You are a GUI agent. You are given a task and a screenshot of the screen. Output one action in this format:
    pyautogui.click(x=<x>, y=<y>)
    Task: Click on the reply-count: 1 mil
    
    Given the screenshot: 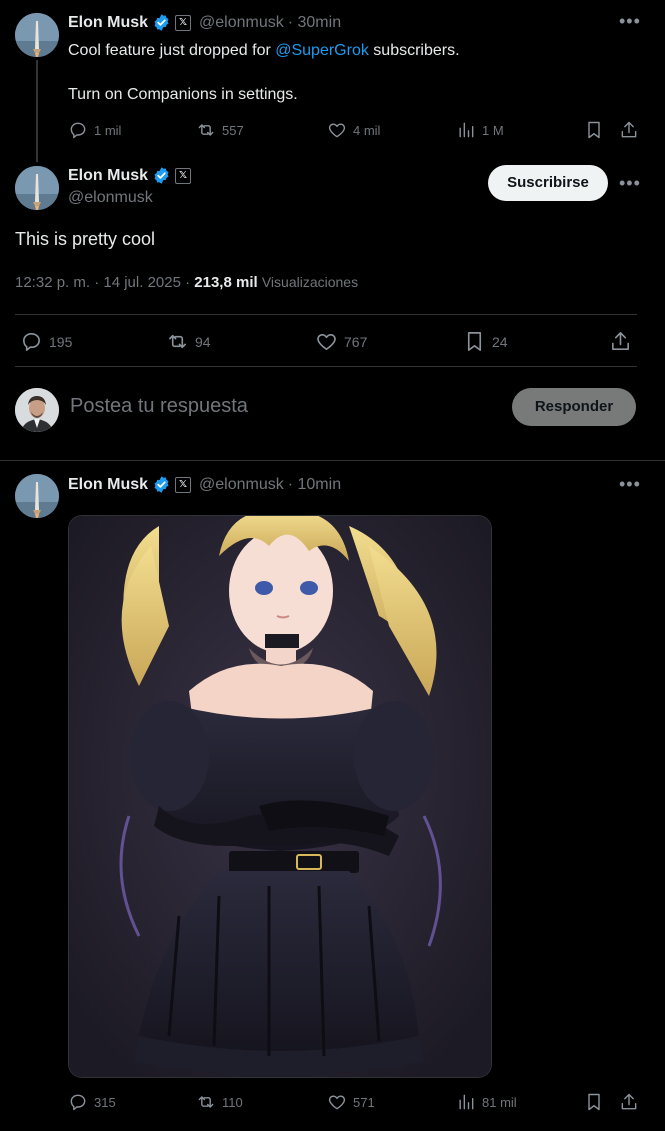 What is the action you would take?
    pyautogui.click(x=108, y=130)
    